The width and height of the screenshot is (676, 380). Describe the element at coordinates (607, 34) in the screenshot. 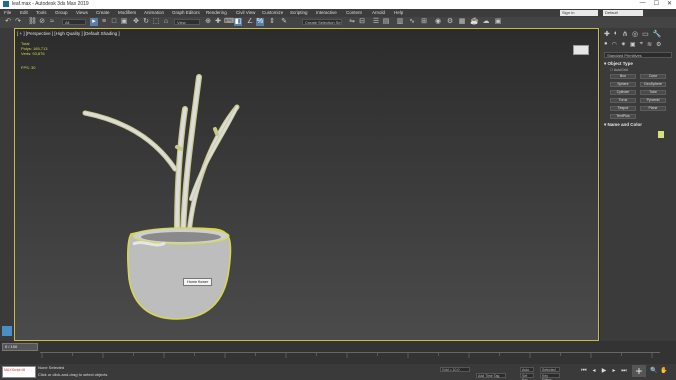

I see `create-tab-icon: ✚` at that location.